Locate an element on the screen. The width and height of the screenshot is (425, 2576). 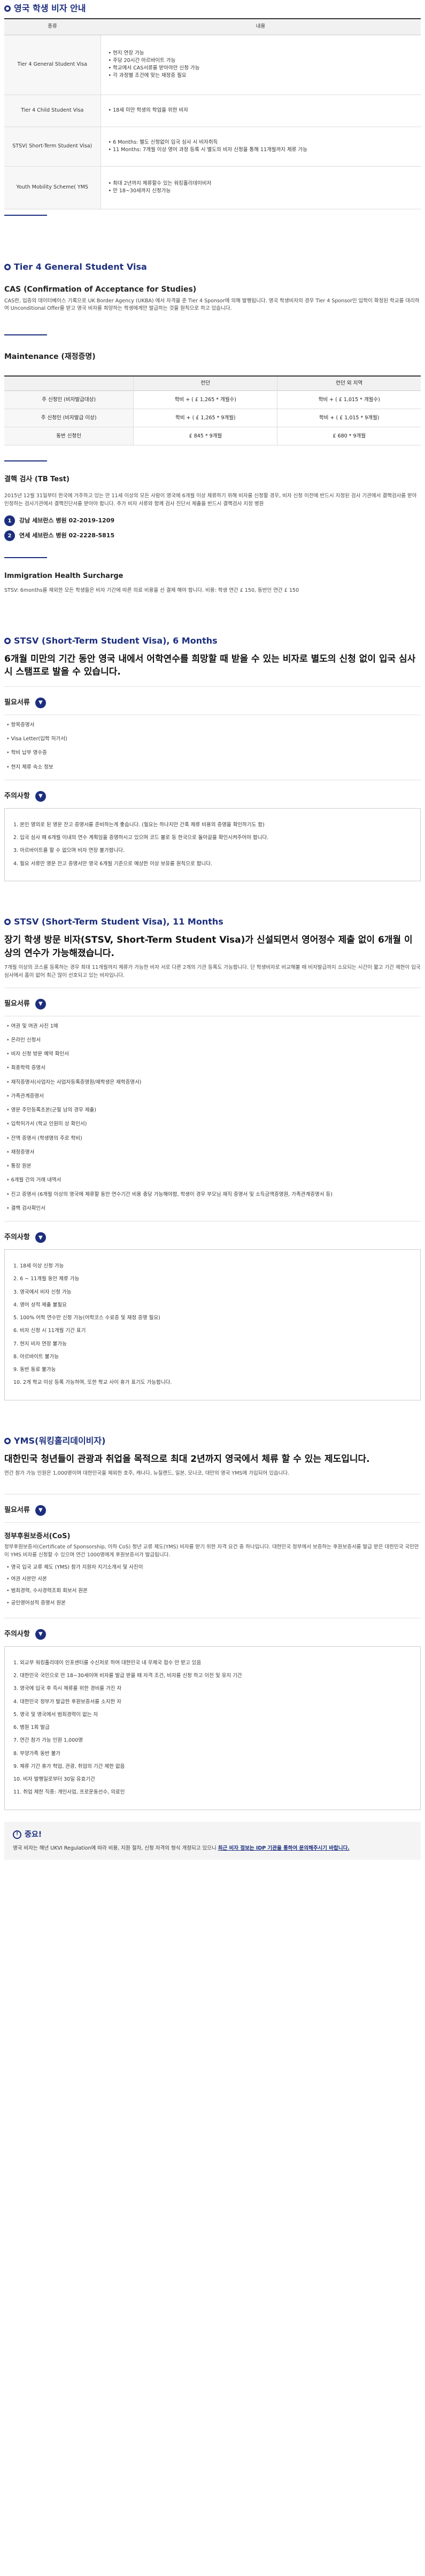
list-item: 범죄경력, 수사경력조회 회보서 원본 is located at coordinates (213, 1591).